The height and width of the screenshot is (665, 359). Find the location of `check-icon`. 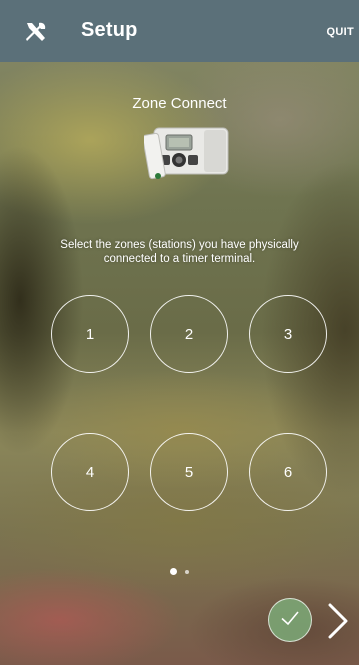

check-icon is located at coordinates (290, 620).